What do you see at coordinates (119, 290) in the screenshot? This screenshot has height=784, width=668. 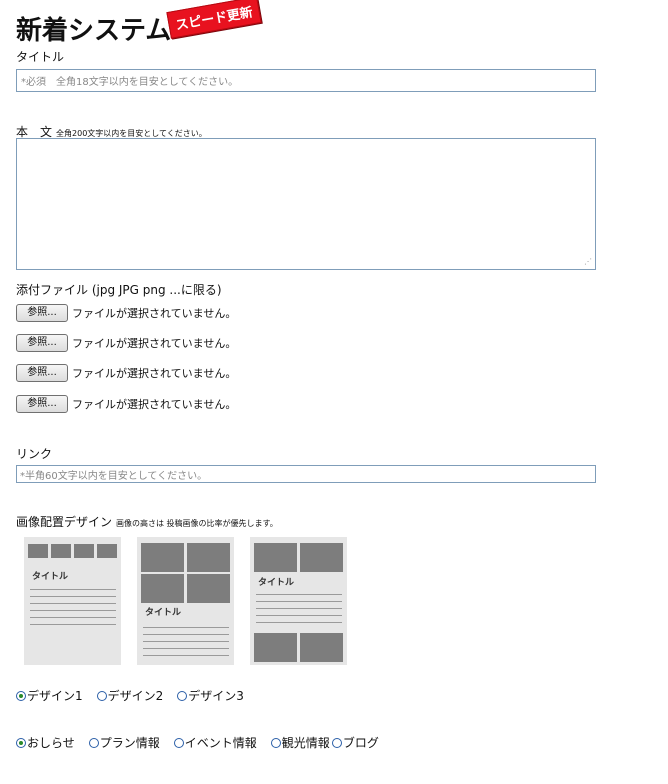 I see `attachments-label: 添付ファイル (jpg JPG png ...に限る)` at bounding box center [119, 290].